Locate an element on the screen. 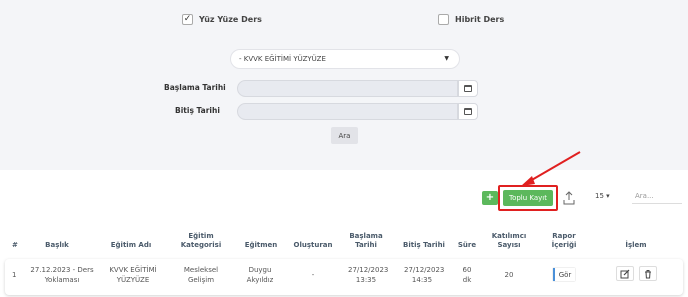 The width and height of the screenshot is (688, 297). col-header-start: Başlama Tarihi is located at coordinates (366, 240).